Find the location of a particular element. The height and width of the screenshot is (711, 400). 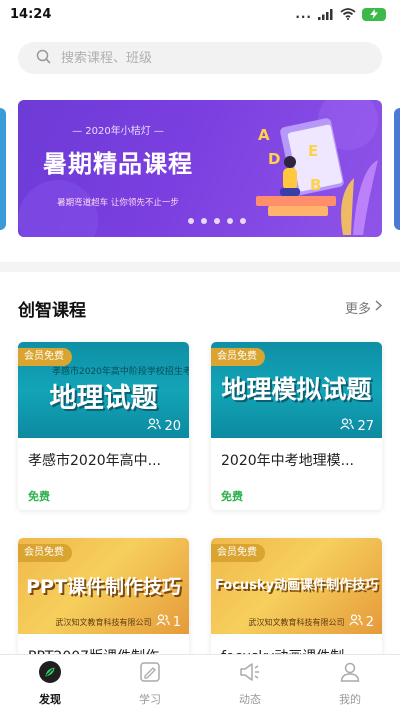

course-thumbnail: 会员免费 Focusky动画课件制作技巧 武汉知文教育科技有限公司 2 is located at coordinates (296, 586).